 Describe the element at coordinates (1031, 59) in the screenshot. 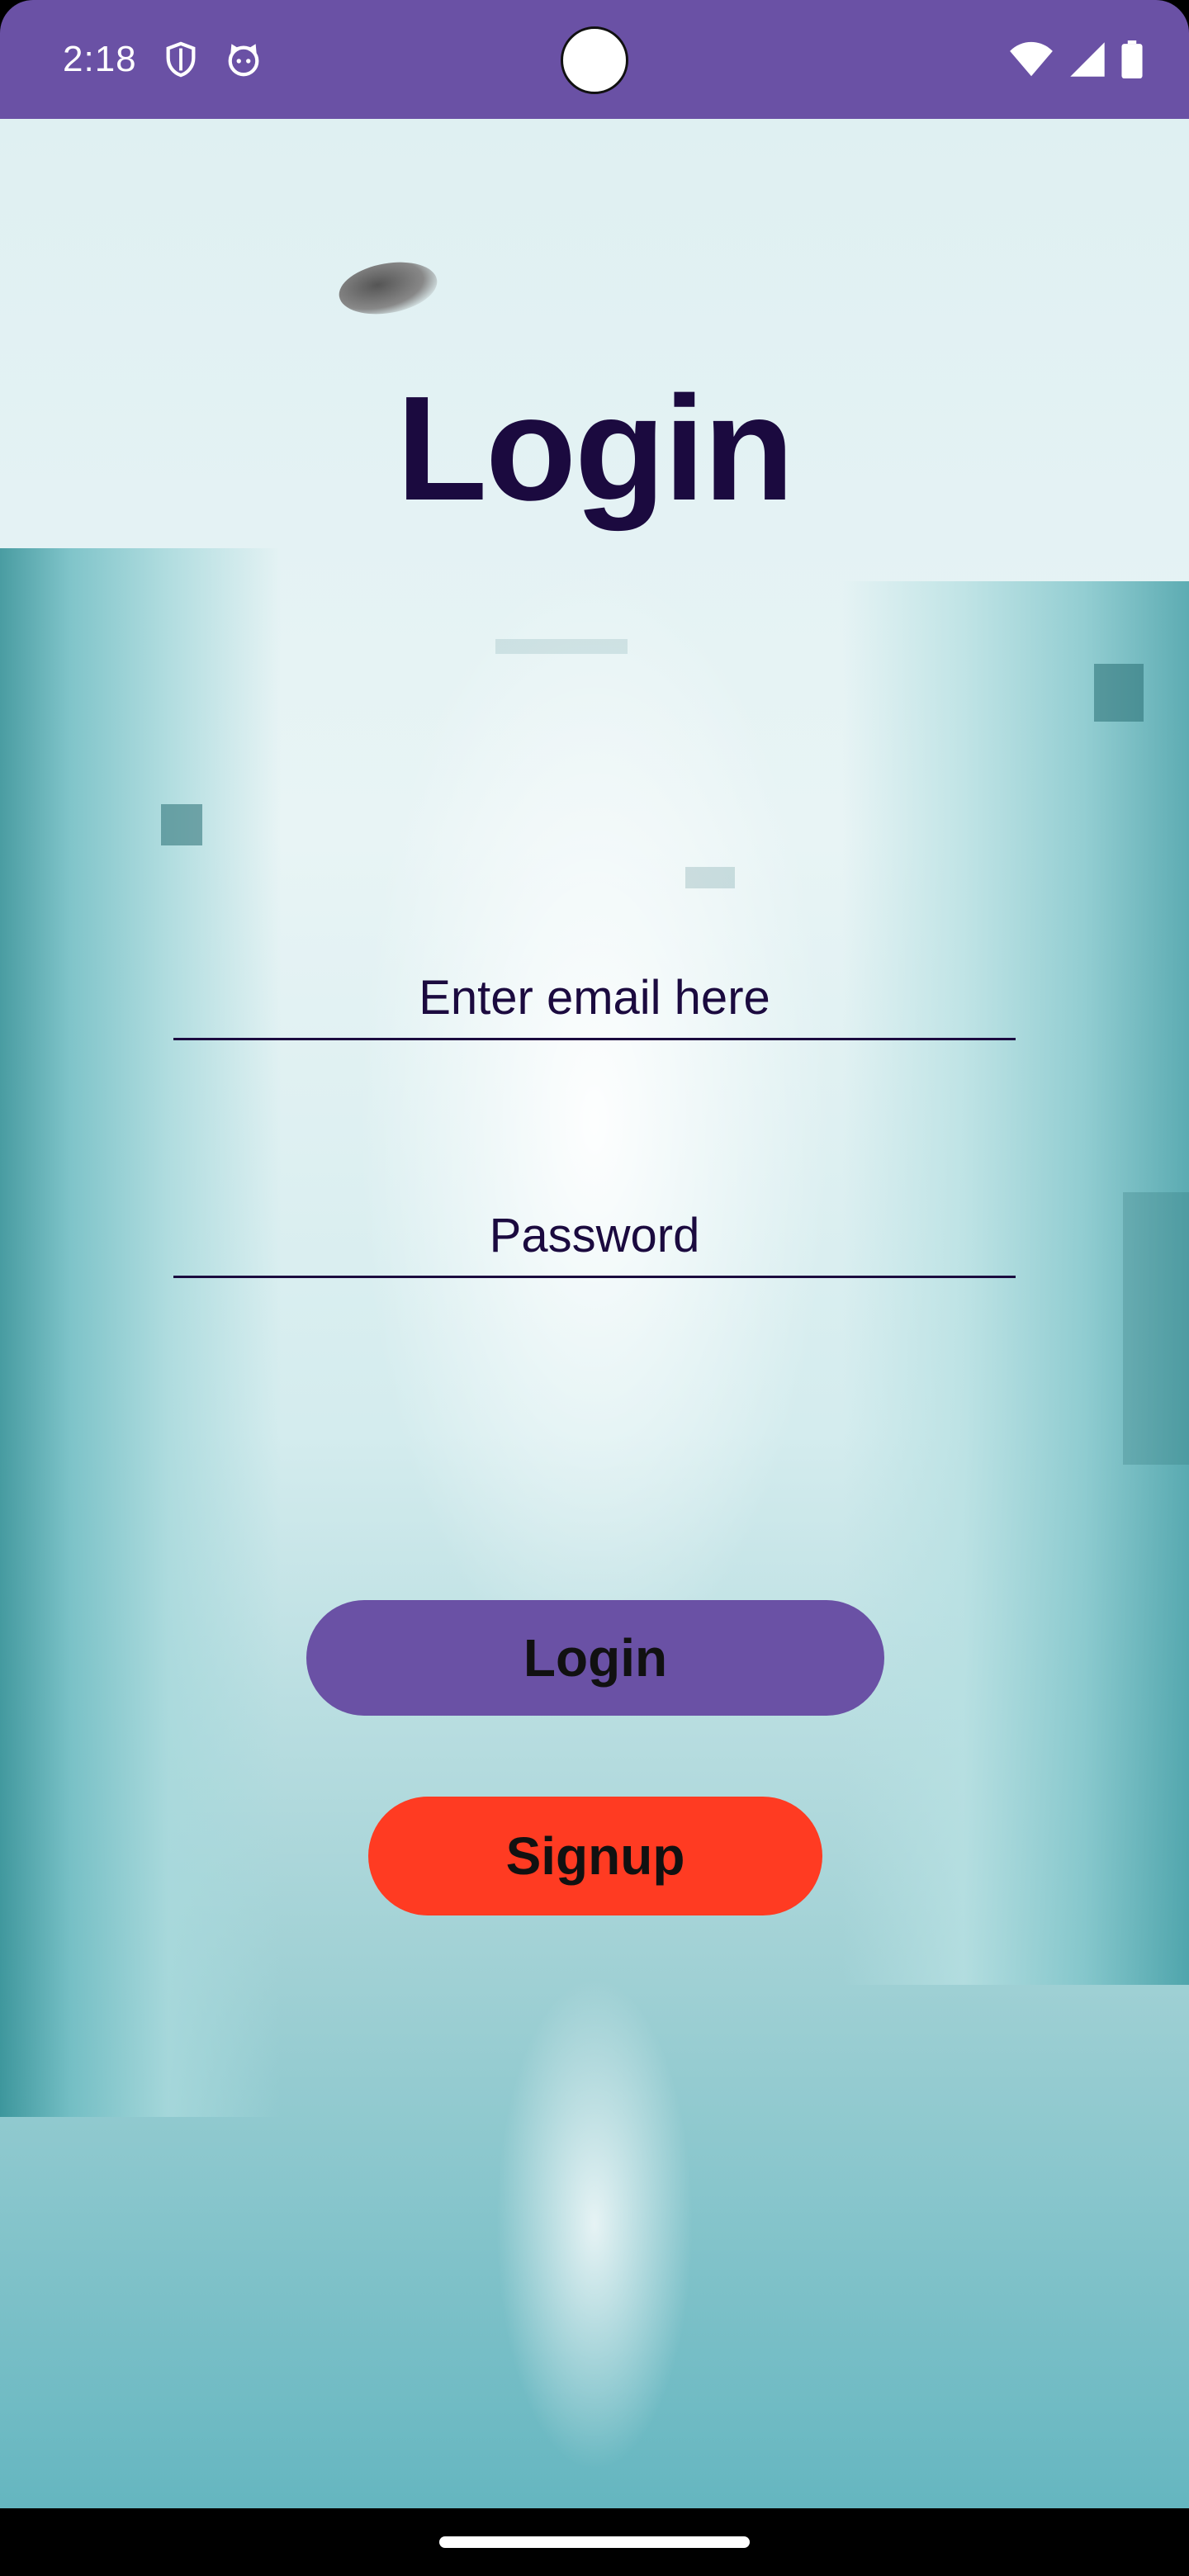

I see `wifi-icon` at that location.